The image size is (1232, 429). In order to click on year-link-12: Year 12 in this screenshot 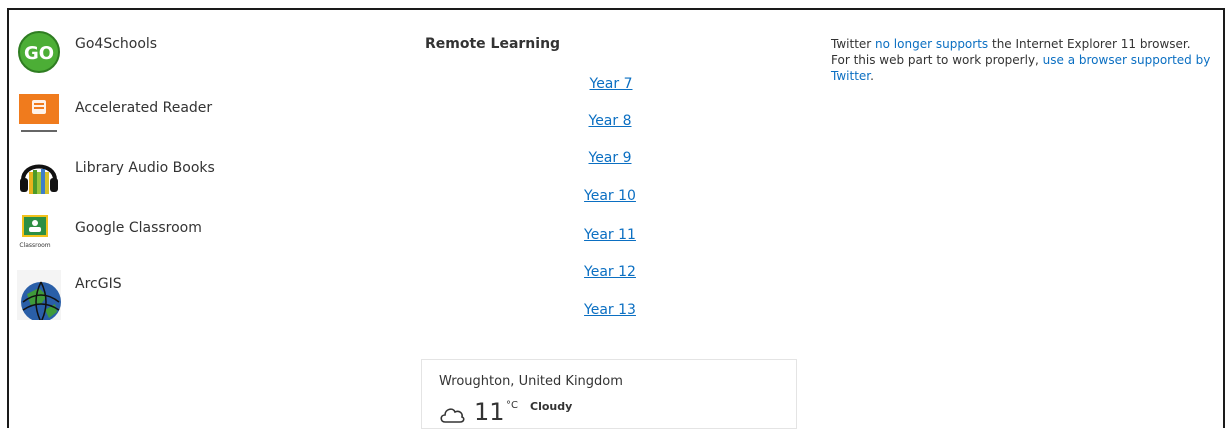, I will do `click(610, 272)`.